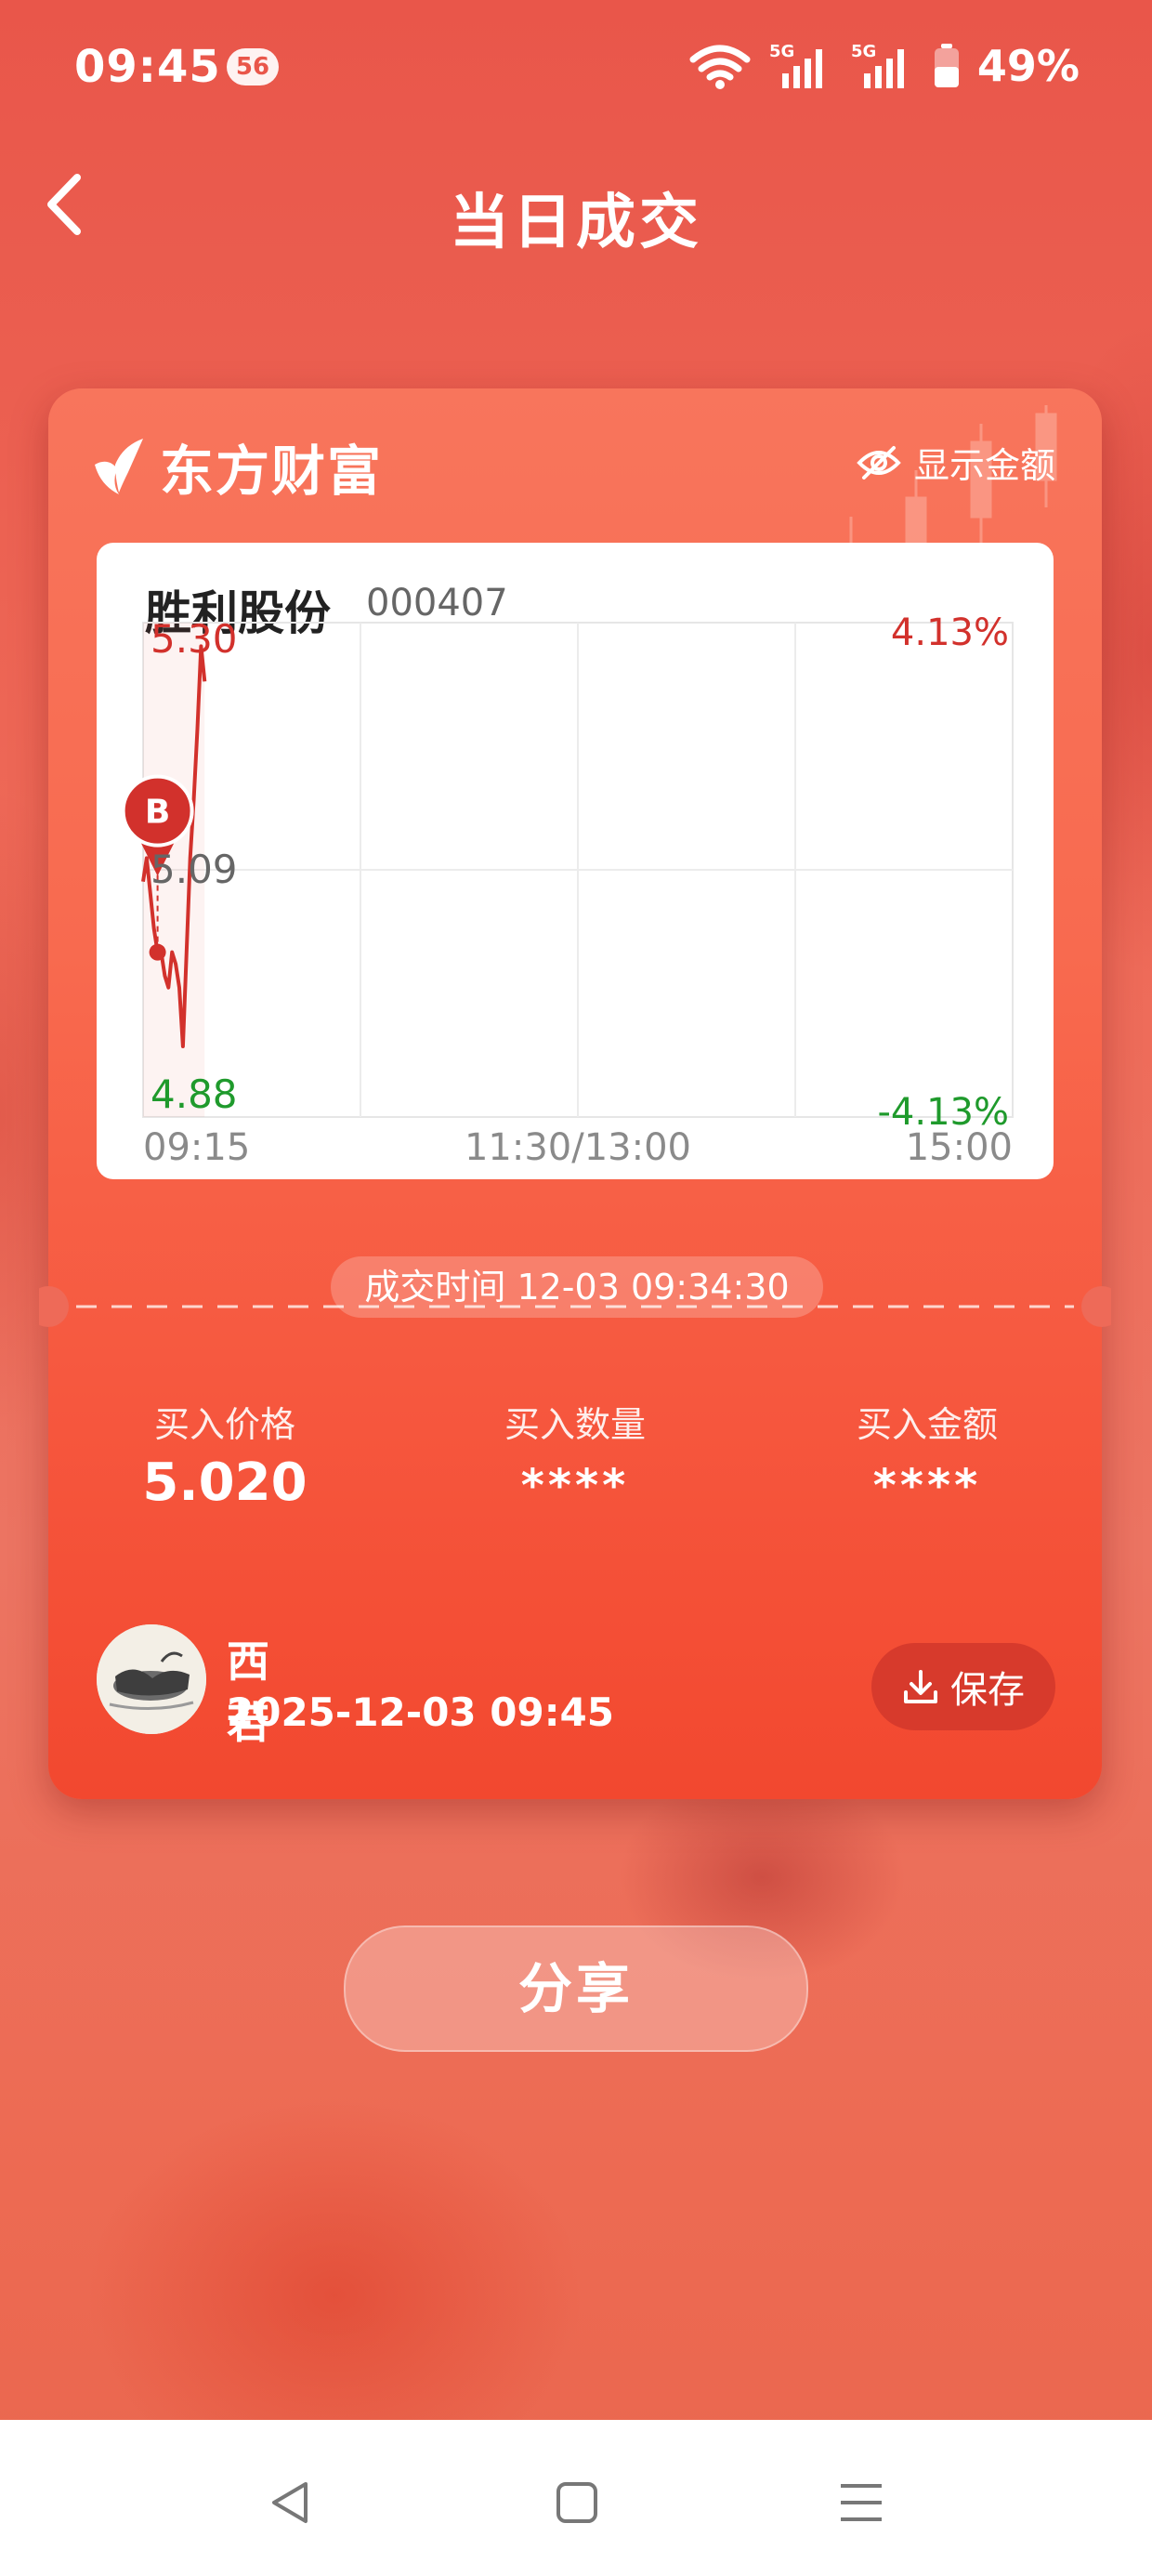  Describe the element at coordinates (272, 471) in the screenshot. I see `brand-name: 东方财富` at that location.